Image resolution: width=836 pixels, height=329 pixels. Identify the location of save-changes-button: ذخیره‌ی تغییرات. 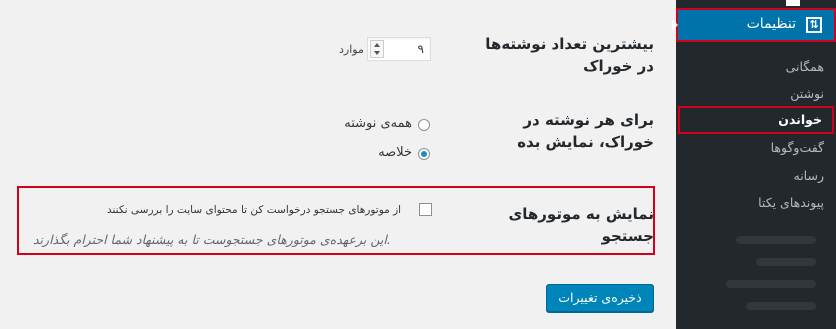
(600, 298).